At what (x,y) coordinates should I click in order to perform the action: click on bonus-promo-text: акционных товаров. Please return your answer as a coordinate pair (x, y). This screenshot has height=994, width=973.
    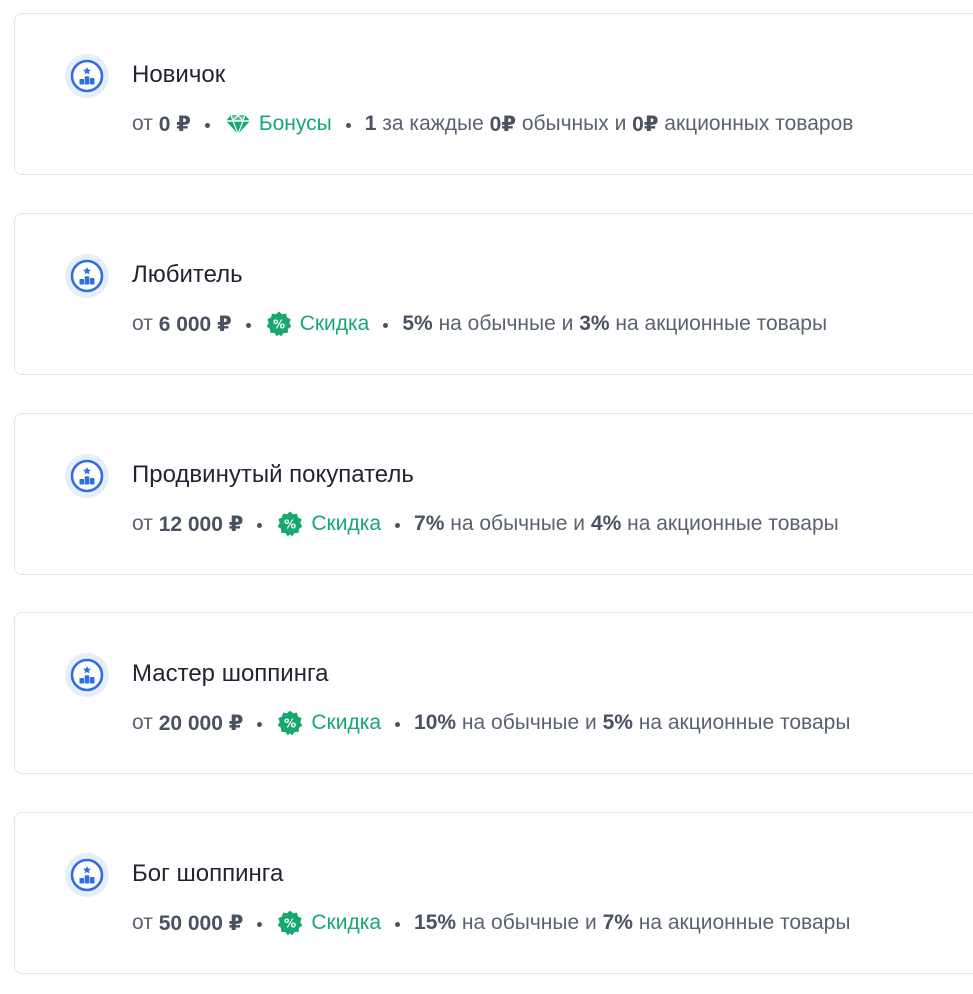
    Looking at the image, I should click on (759, 123).